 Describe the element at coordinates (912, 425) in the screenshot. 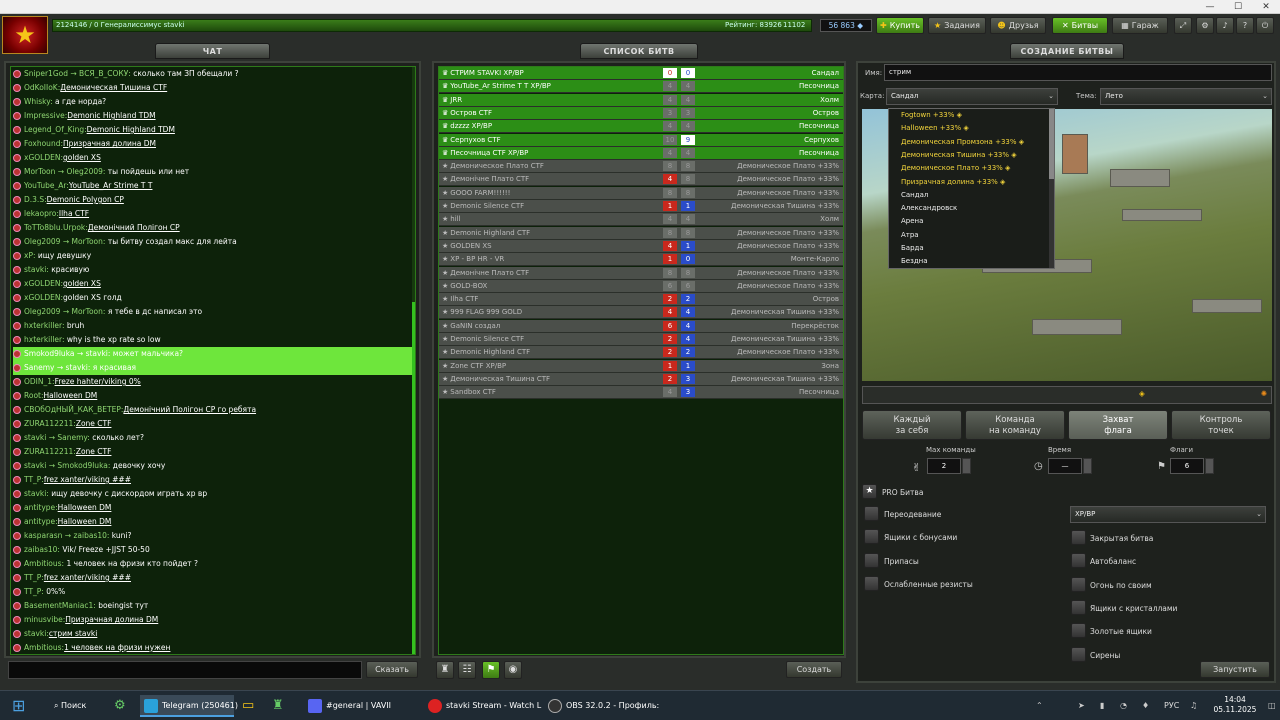

I see `mode-dm-button: Каждый за себя` at that location.